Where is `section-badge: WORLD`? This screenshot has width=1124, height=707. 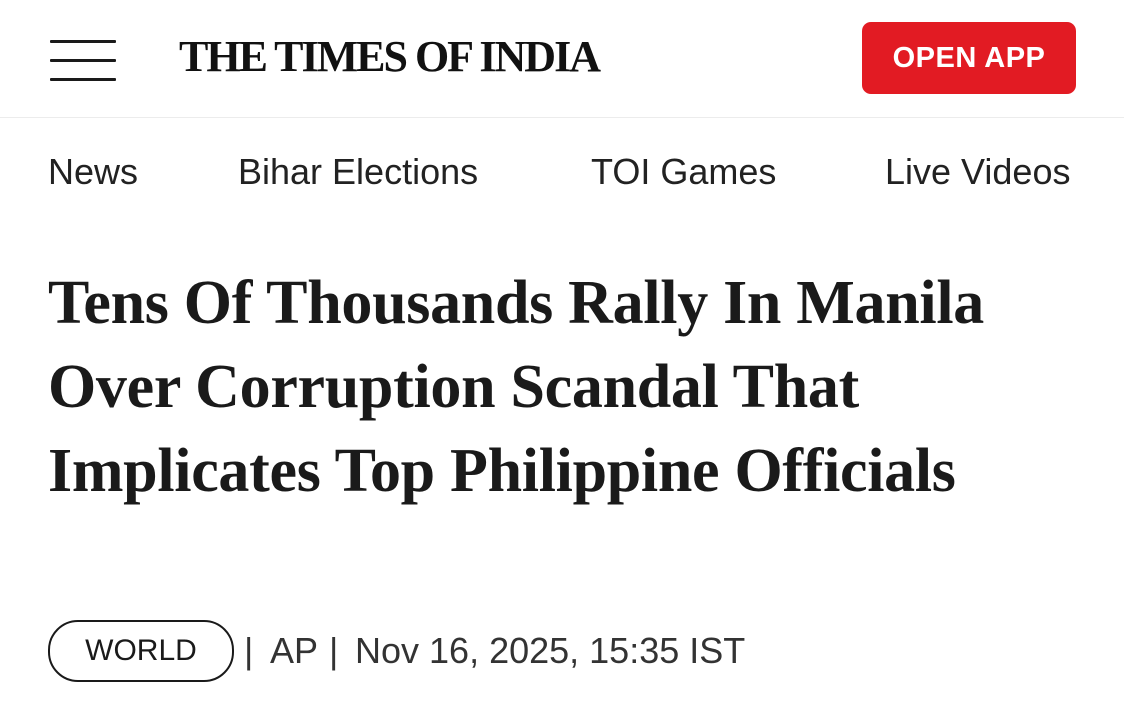
section-badge: WORLD is located at coordinates (141, 651).